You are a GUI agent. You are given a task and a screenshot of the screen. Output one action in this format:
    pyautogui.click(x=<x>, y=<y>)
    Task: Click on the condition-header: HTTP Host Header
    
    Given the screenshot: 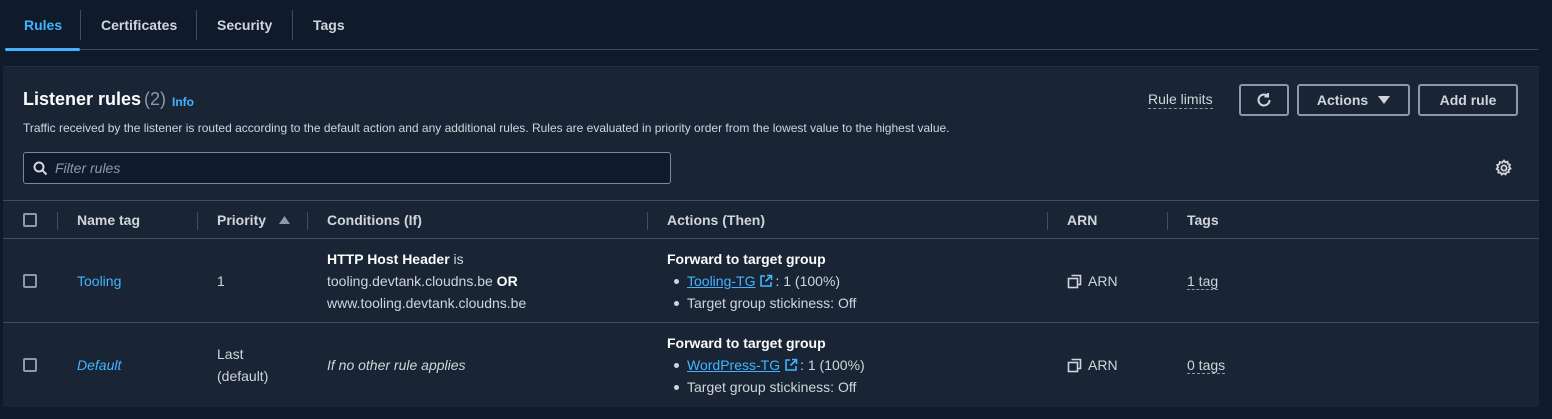 What is the action you would take?
    pyautogui.click(x=388, y=259)
    